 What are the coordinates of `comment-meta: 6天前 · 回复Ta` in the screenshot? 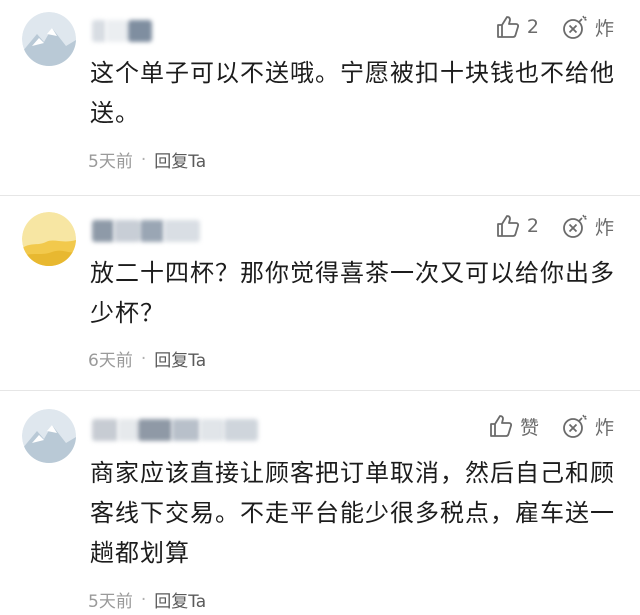 It's located at (147, 359).